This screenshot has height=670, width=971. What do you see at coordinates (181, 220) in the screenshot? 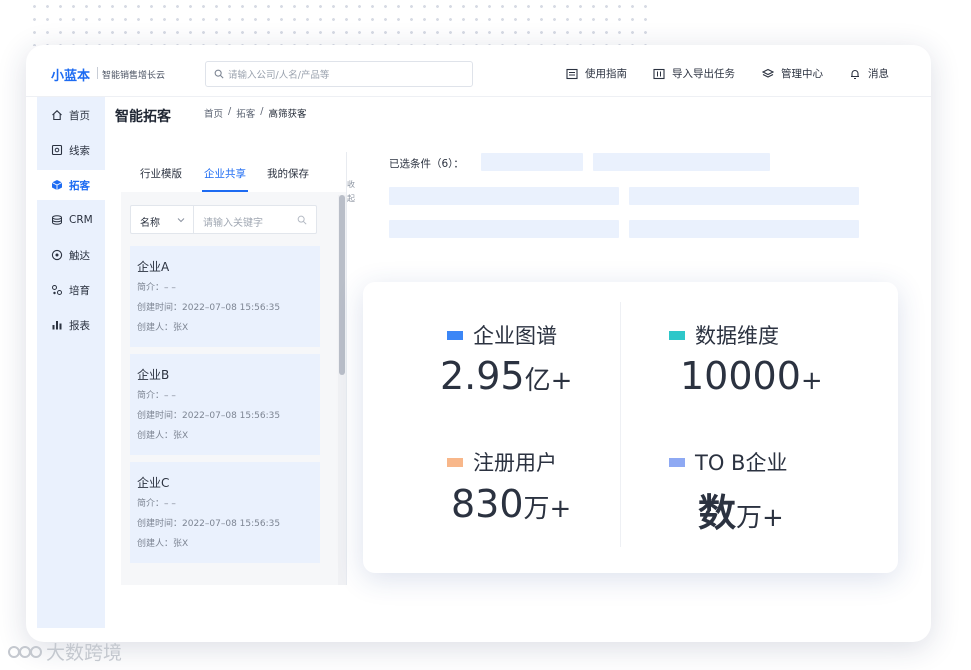
I see `chevron-down-icon` at bounding box center [181, 220].